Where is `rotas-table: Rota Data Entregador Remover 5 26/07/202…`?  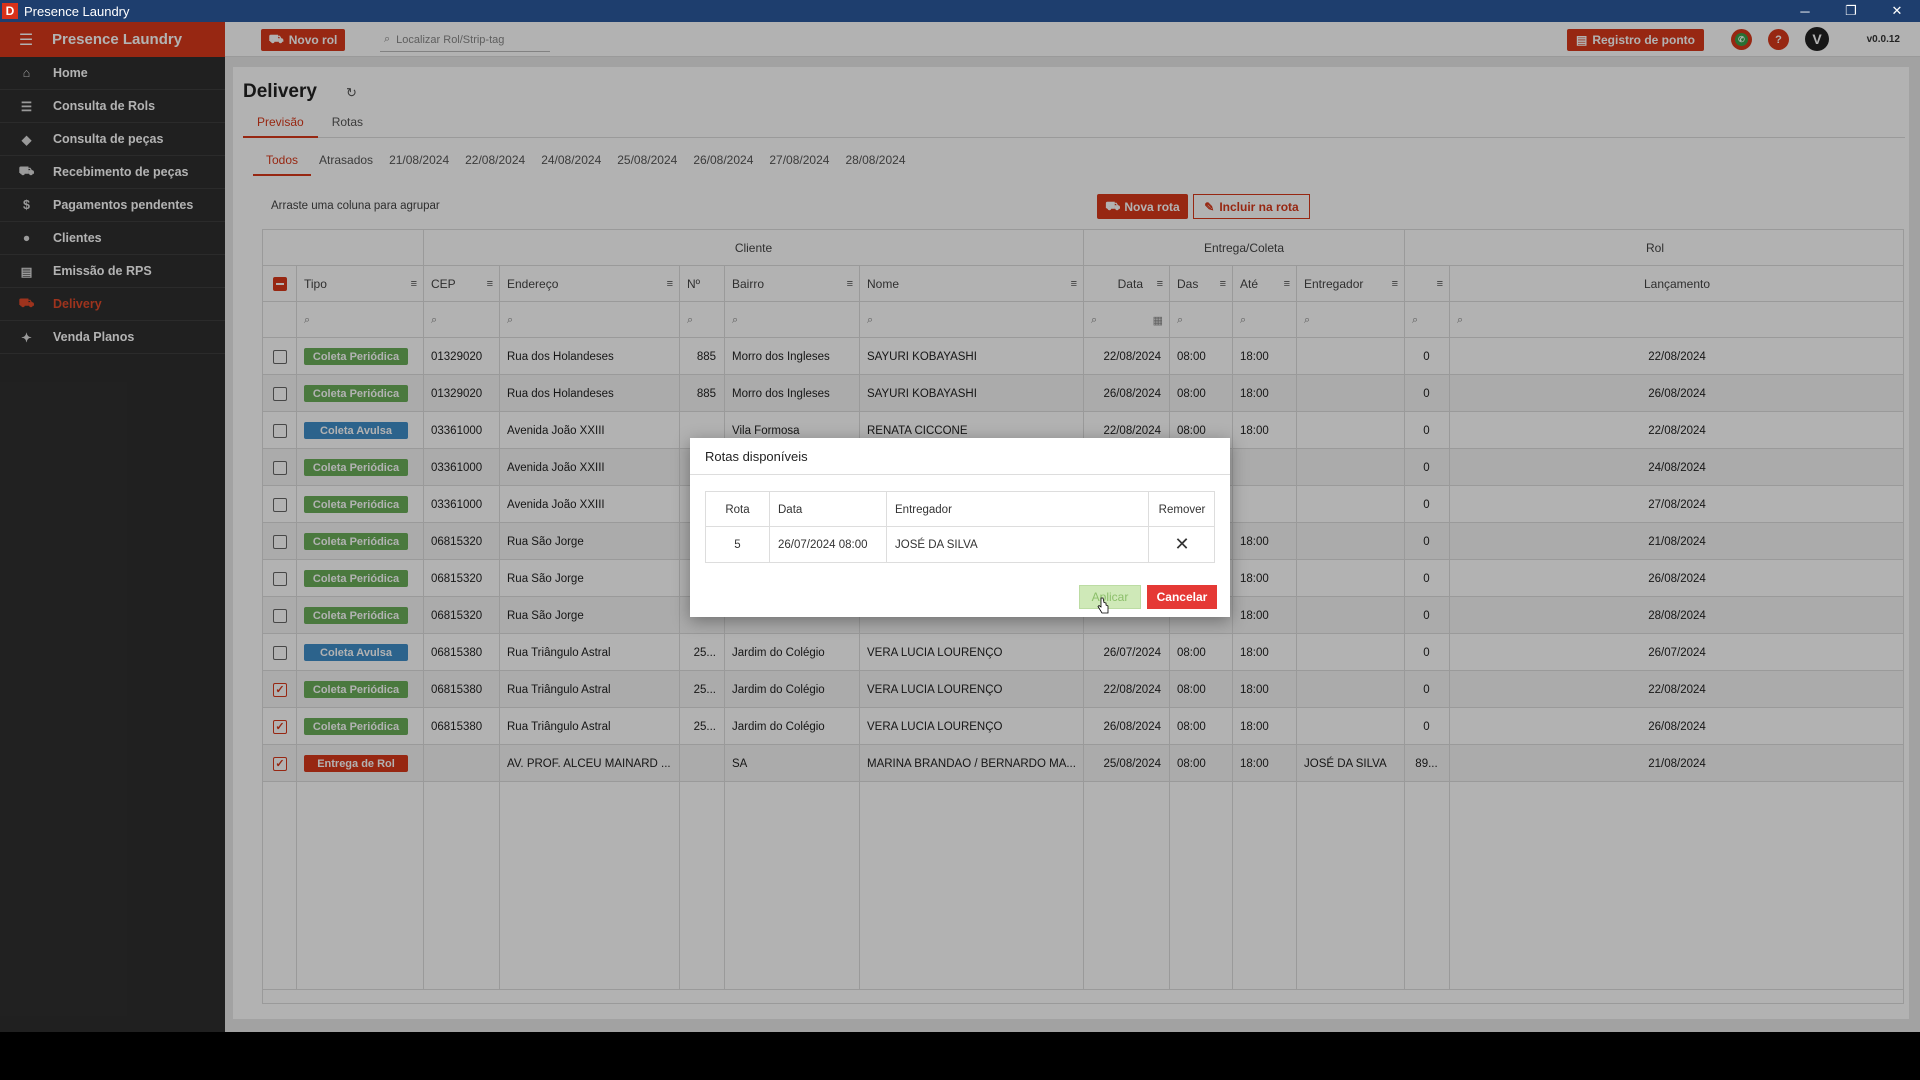
rotas-table: Rota Data Entregador Remover 5 26/07/202… is located at coordinates (960, 527).